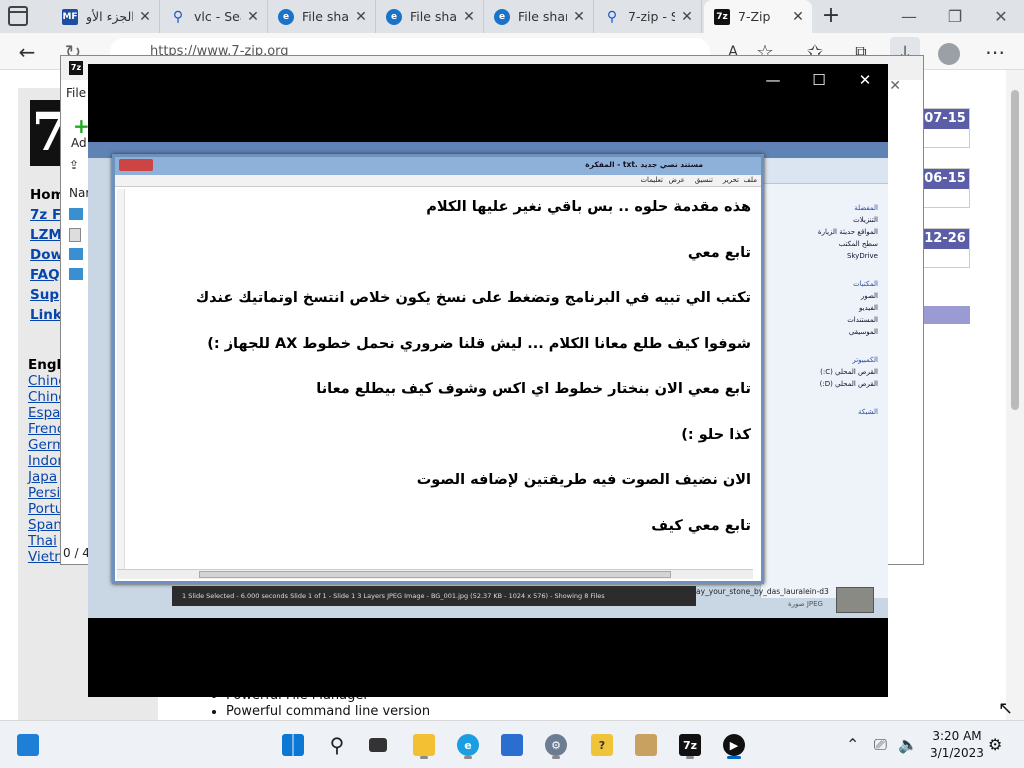  I want to click on notification-icon: ⚙, so click(995, 744).